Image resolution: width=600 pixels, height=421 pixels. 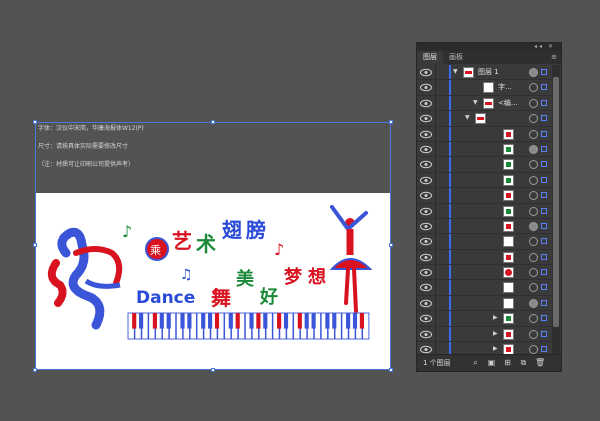 I want to click on layer-row: ▼, so click(x=485, y=119).